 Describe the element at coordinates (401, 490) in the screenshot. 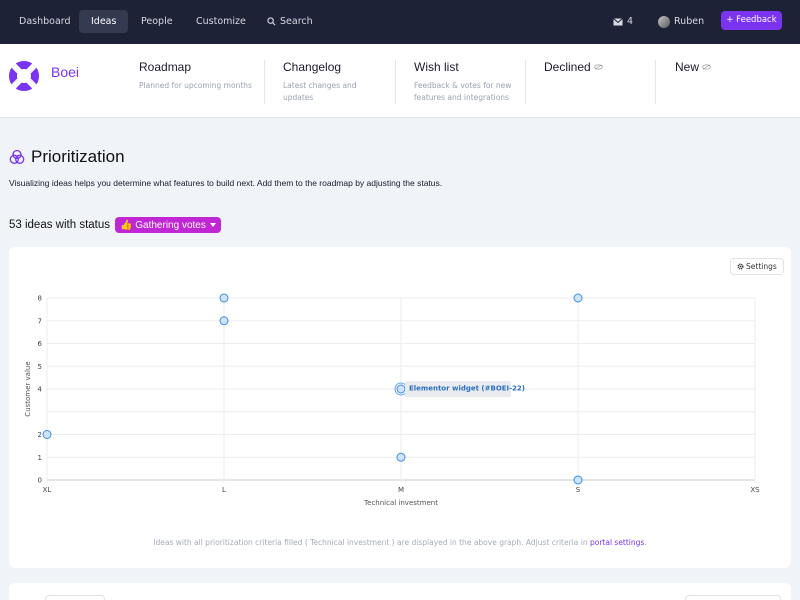

I see `x-tick-label: M` at that location.